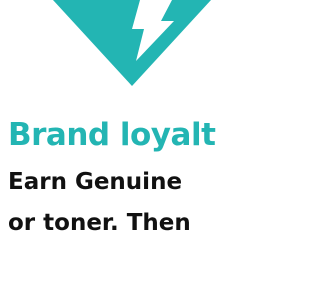 The width and height of the screenshot is (320, 282). I want to click on promo-body-line-1: Earn Genuine, so click(95, 182).